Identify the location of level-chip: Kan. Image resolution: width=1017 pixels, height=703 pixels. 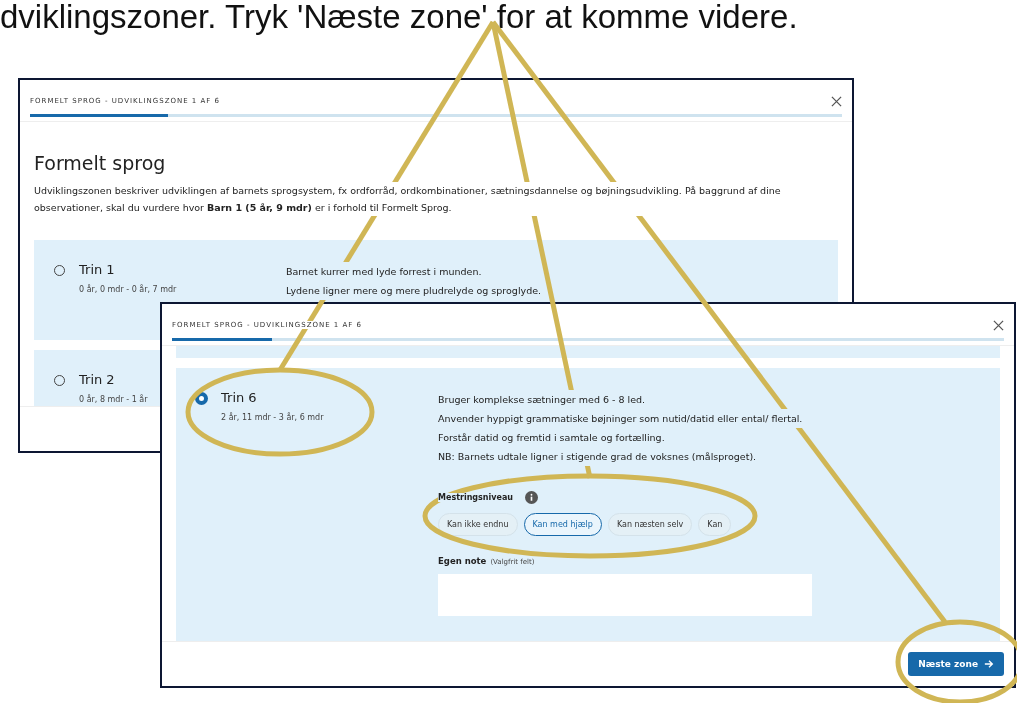
(715, 524).